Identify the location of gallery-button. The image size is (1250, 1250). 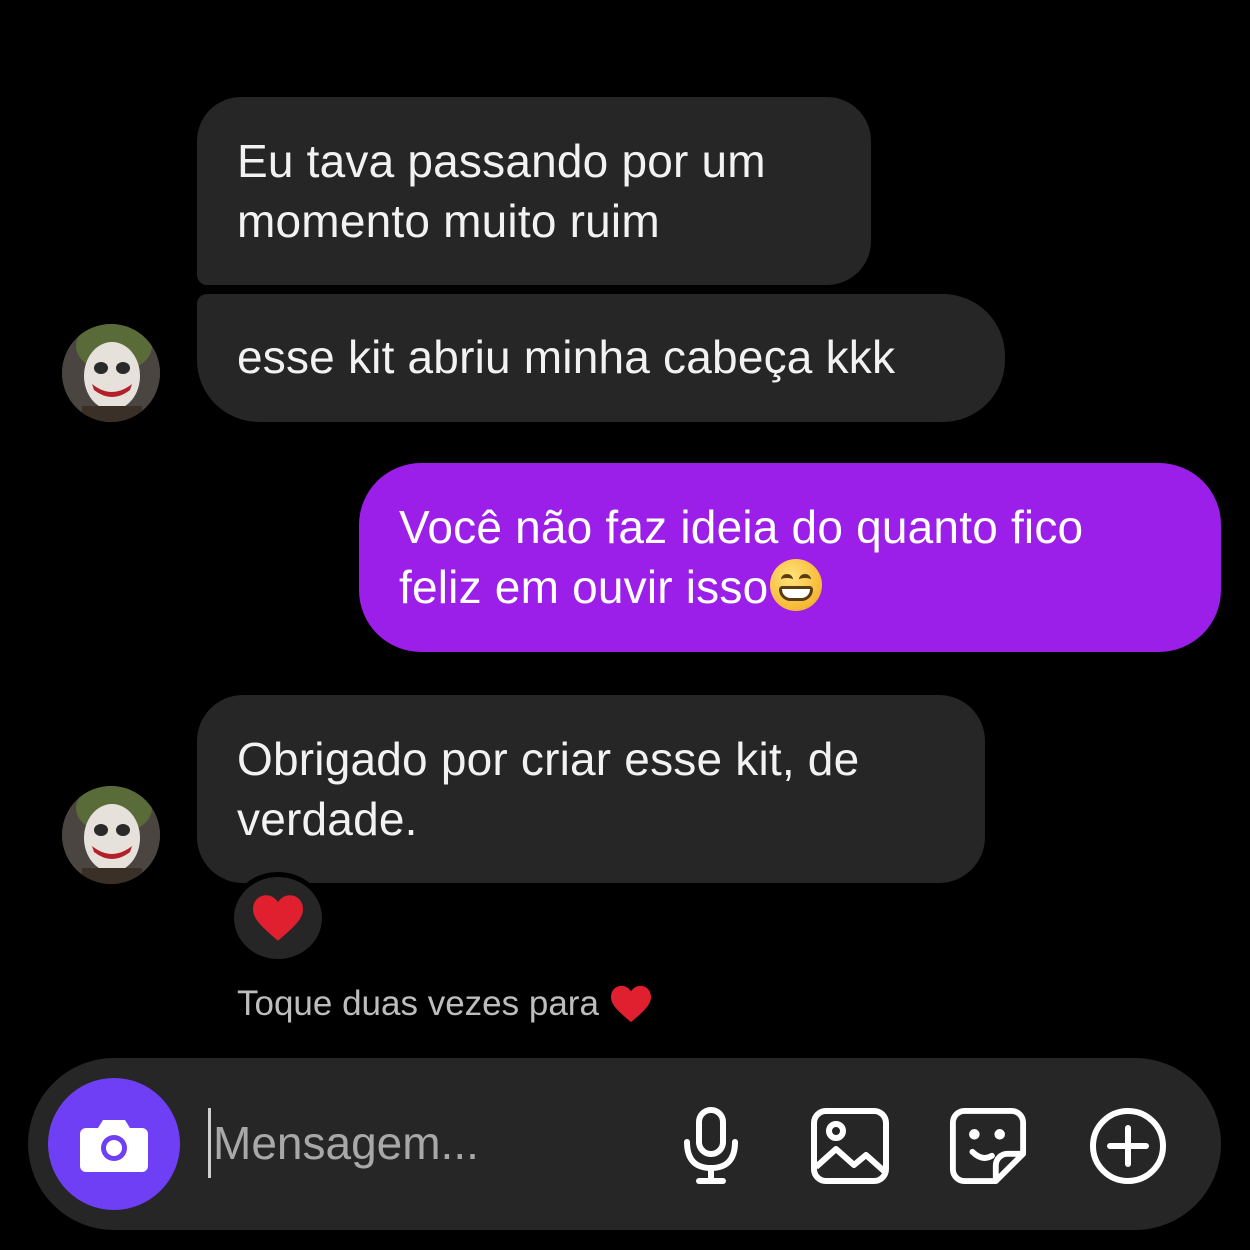
(850, 1146).